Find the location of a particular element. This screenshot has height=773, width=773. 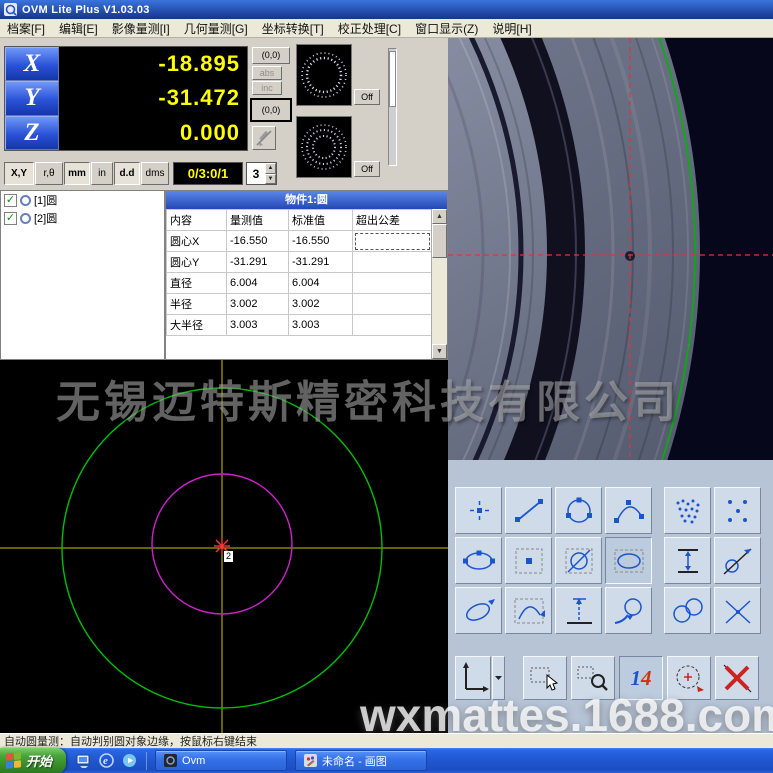

scroll-up-icon: ▲ is located at coordinates (439, 216).